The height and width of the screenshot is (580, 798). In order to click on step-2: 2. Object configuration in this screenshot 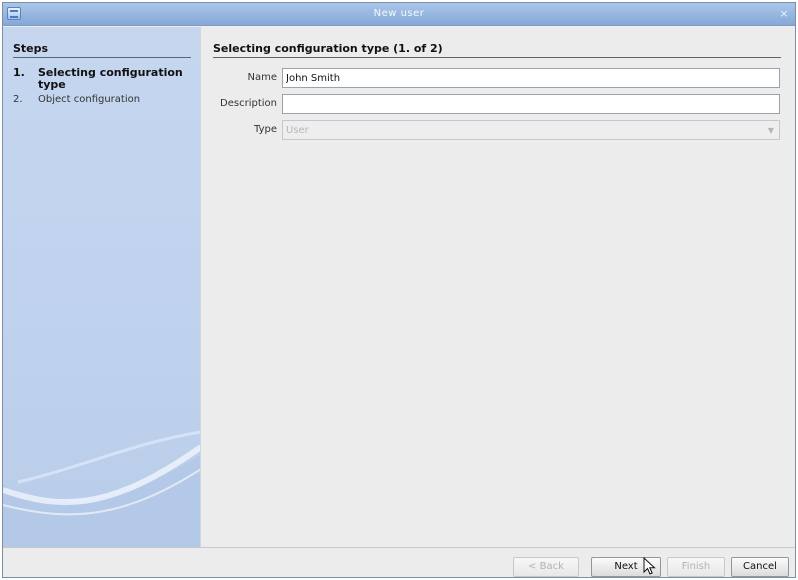, I will do `click(102, 100)`.